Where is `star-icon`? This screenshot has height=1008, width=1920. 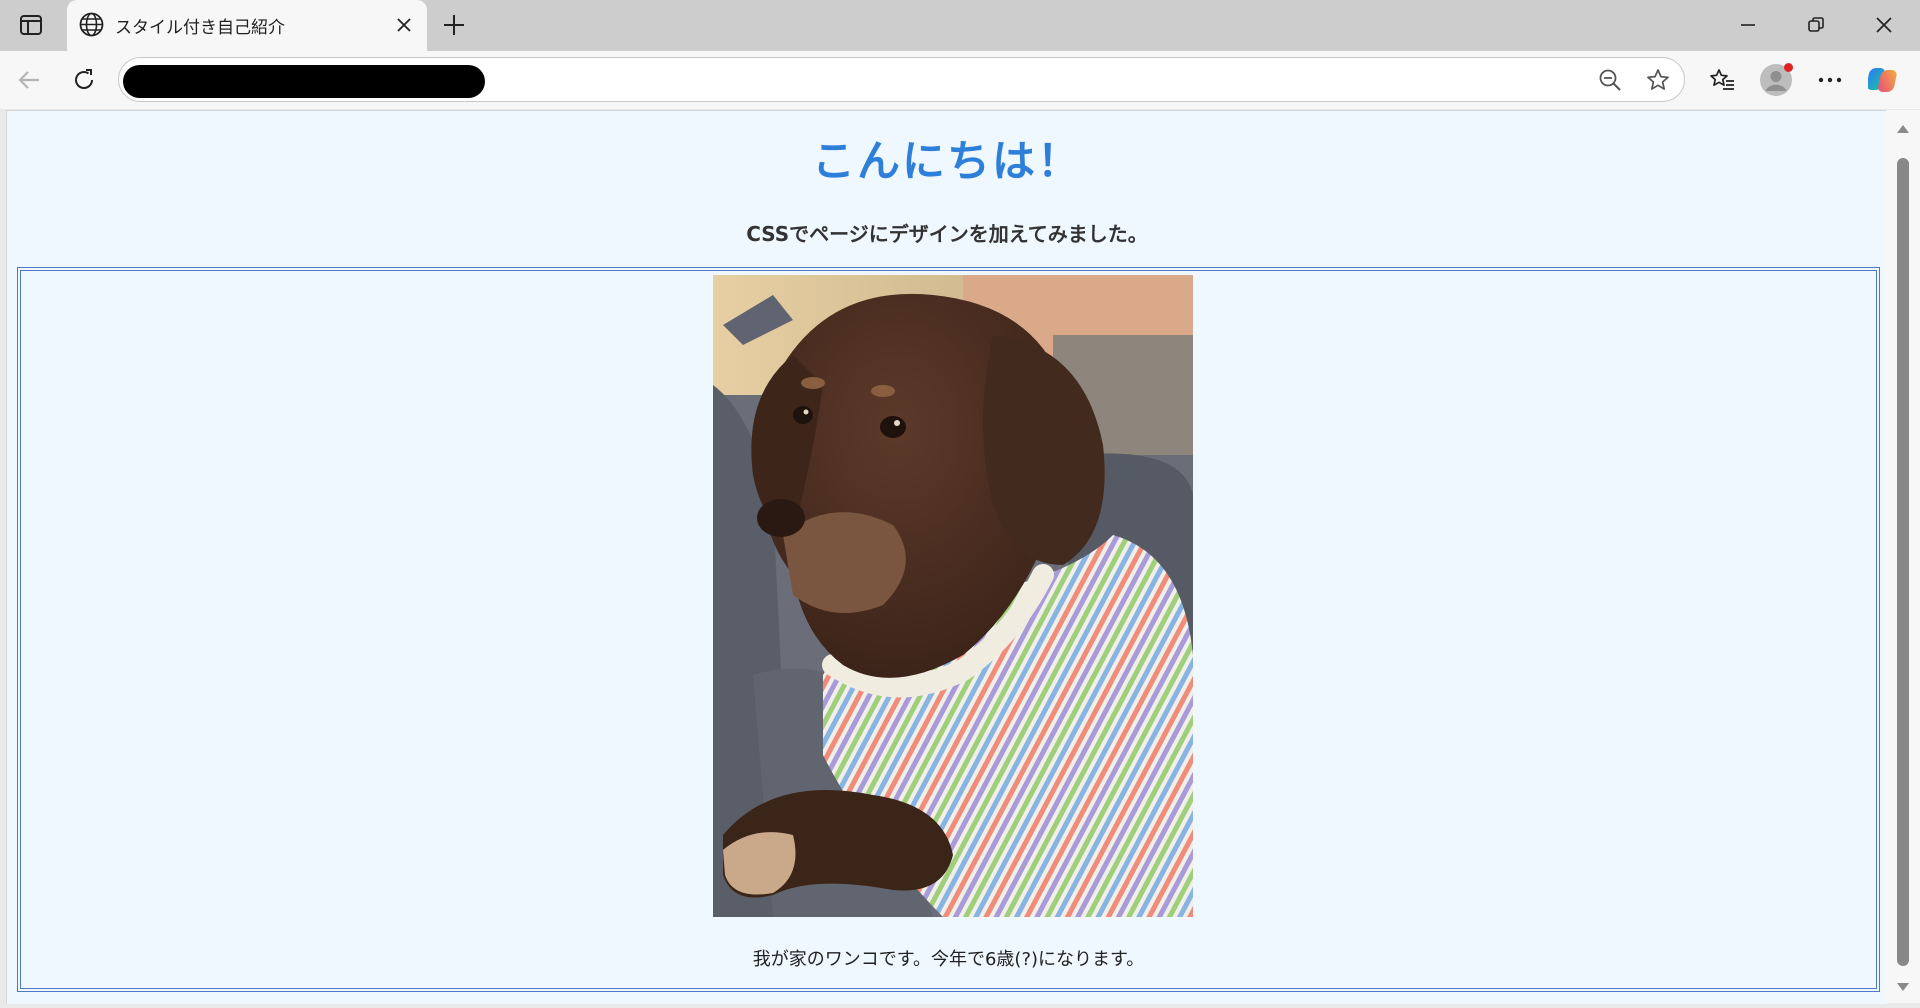 star-icon is located at coordinates (1658, 80).